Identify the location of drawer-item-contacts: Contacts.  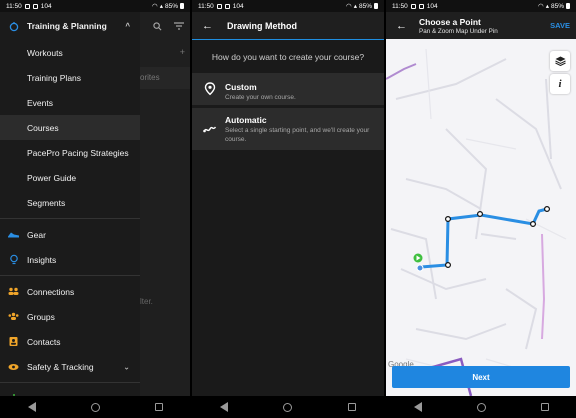
(70, 341).